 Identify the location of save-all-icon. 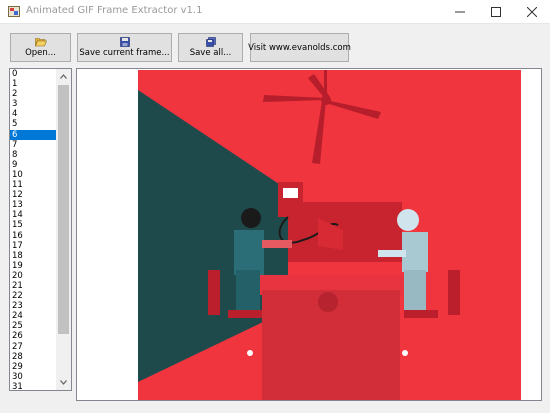
(210, 41).